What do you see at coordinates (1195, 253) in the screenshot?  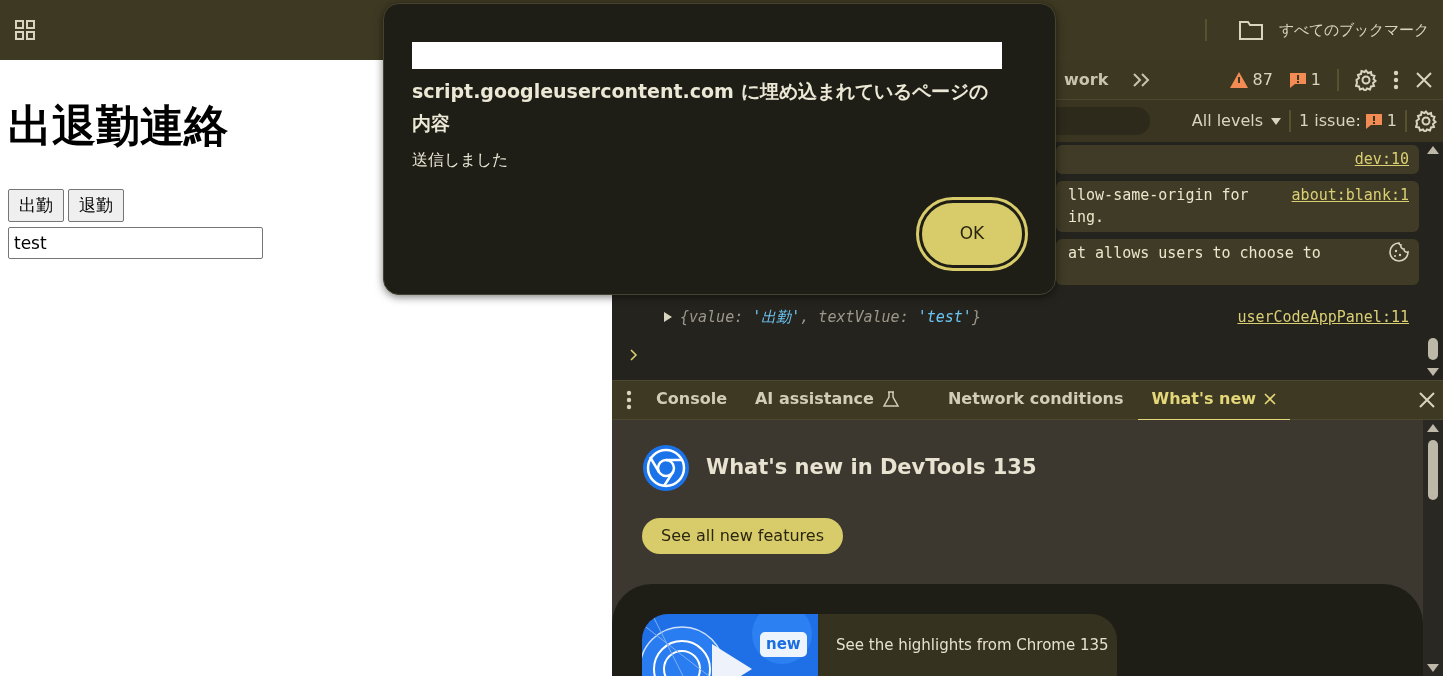 I see `message-text: at allows users to choose to` at bounding box center [1195, 253].